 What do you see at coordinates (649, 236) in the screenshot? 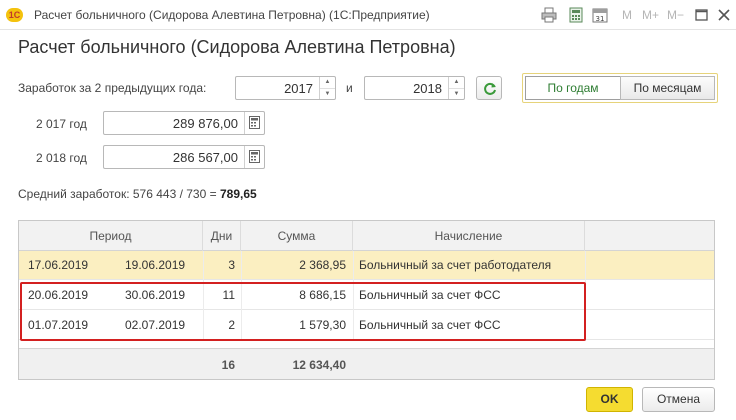
I see `column-empty` at bounding box center [649, 236].